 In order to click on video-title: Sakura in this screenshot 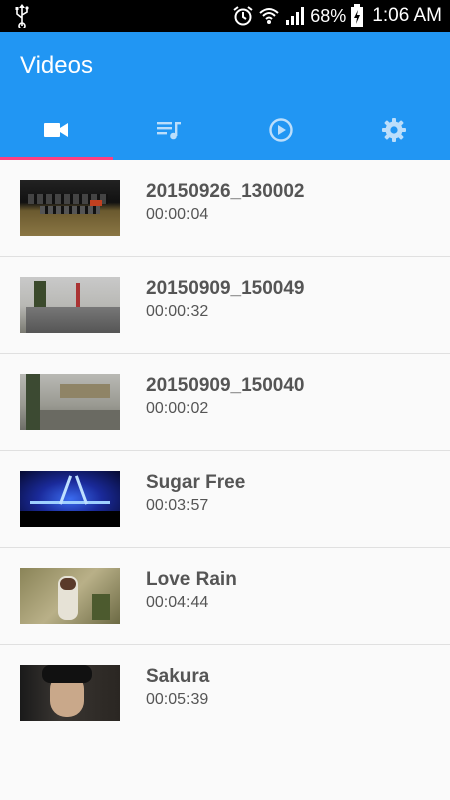, I will do `click(178, 676)`.